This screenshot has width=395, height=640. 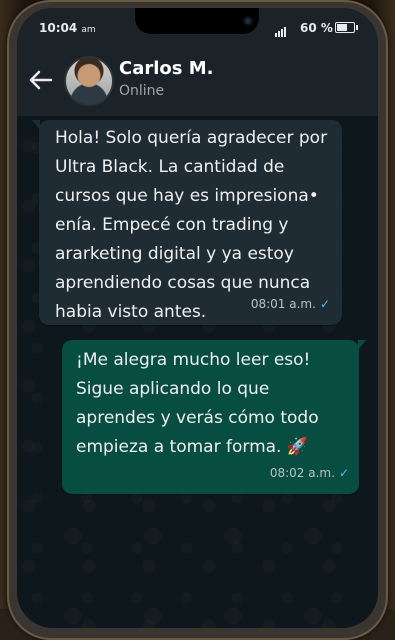 I want to click on message-meta: 08:02 a.m. ✓, so click(x=309, y=473).